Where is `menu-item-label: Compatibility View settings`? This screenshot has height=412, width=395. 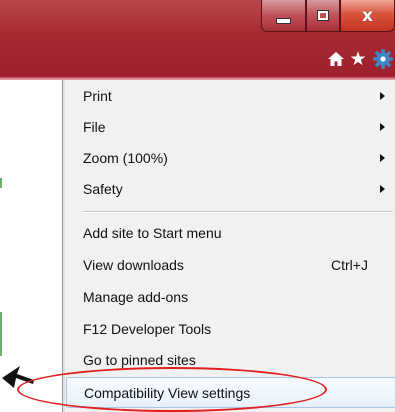 menu-item-label: Compatibility View settings is located at coordinates (167, 393).